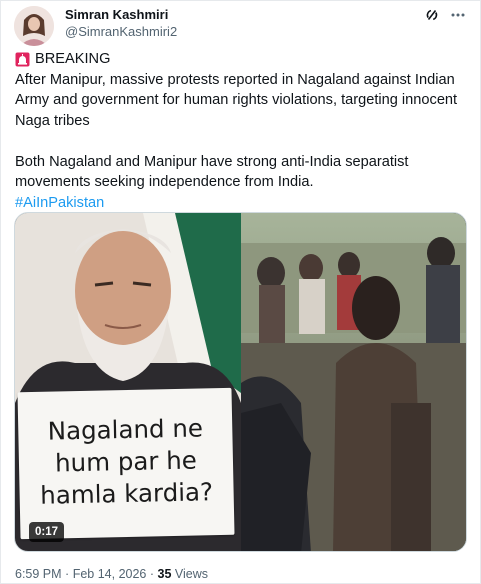  I want to click on tweet-header-actions, so click(445, 15).